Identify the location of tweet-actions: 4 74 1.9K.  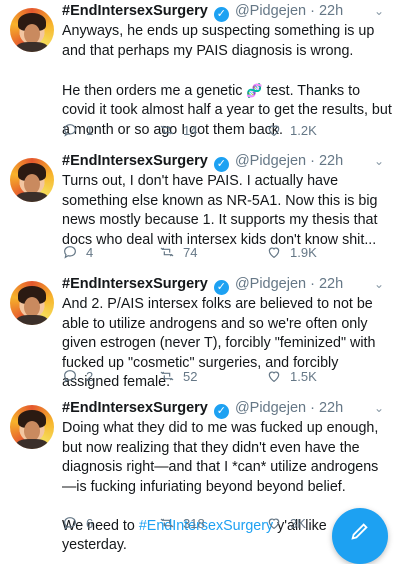
(227, 260).